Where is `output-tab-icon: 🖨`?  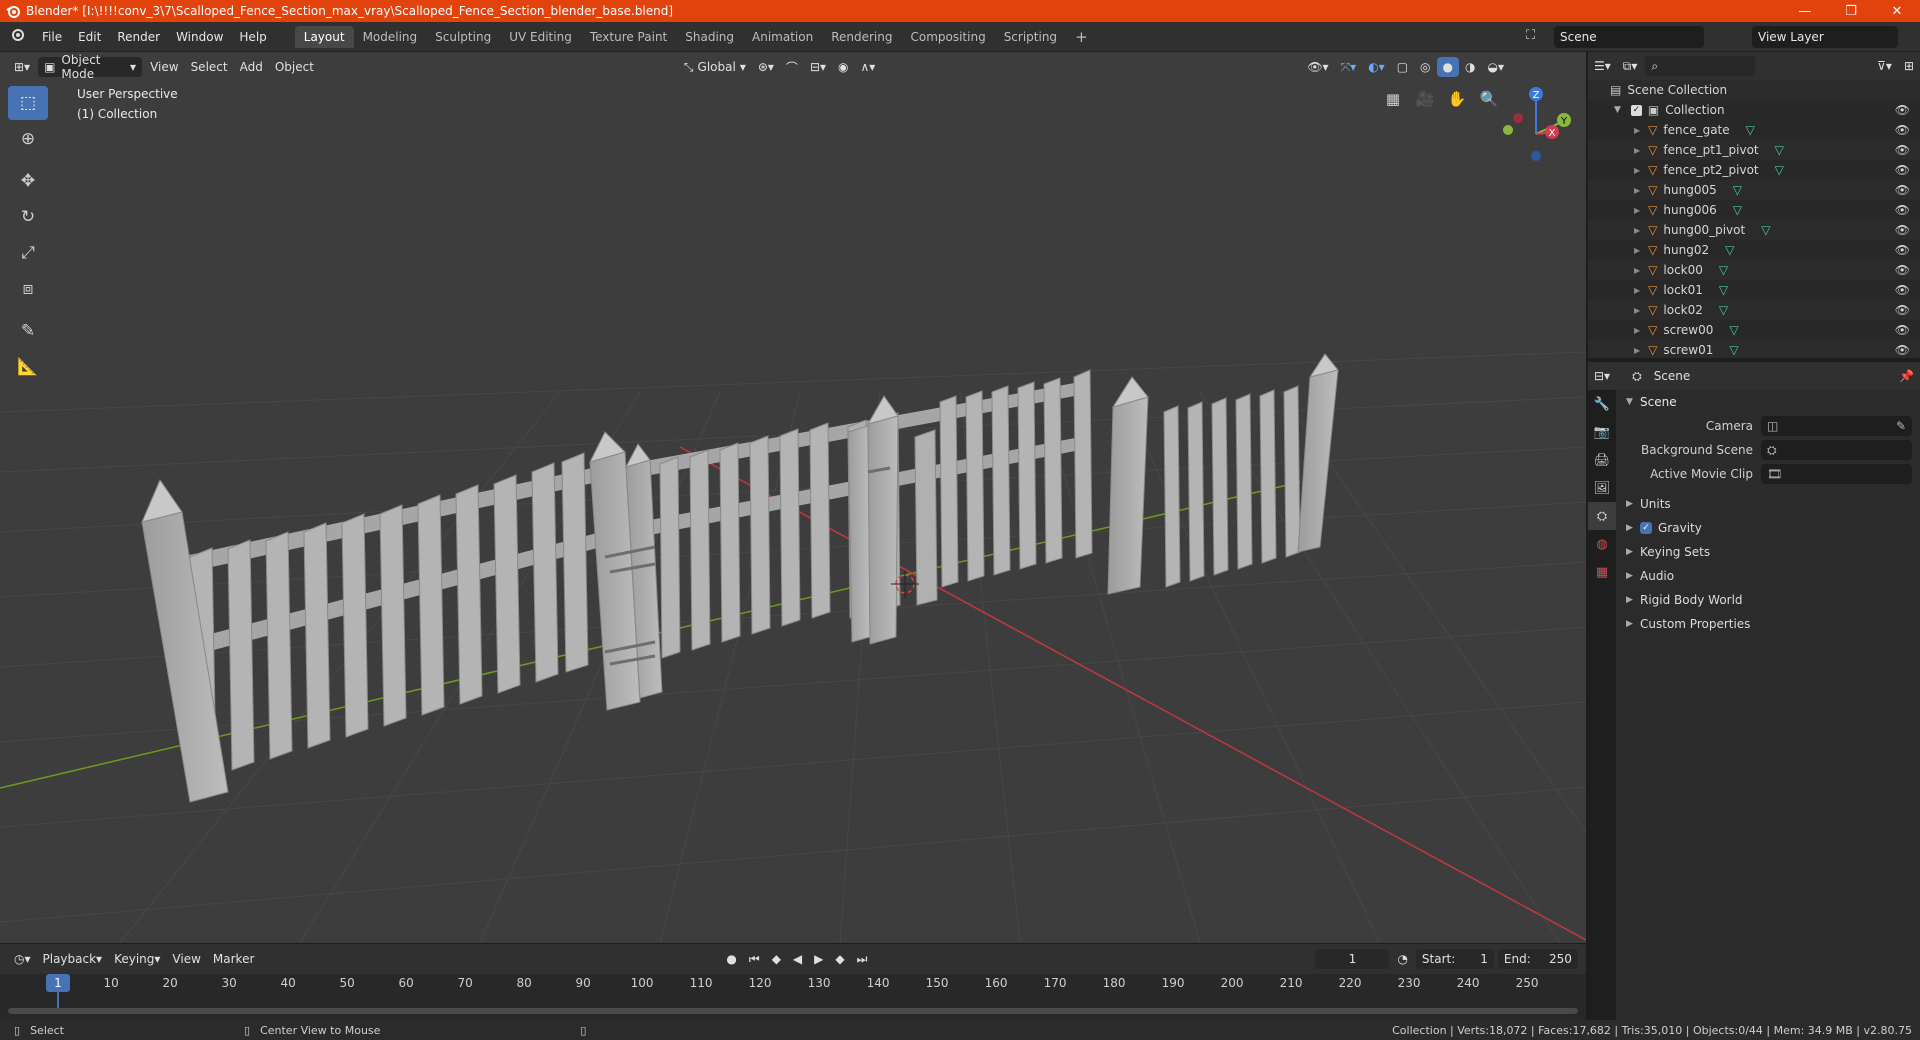 output-tab-icon: 🖨 is located at coordinates (1602, 460).